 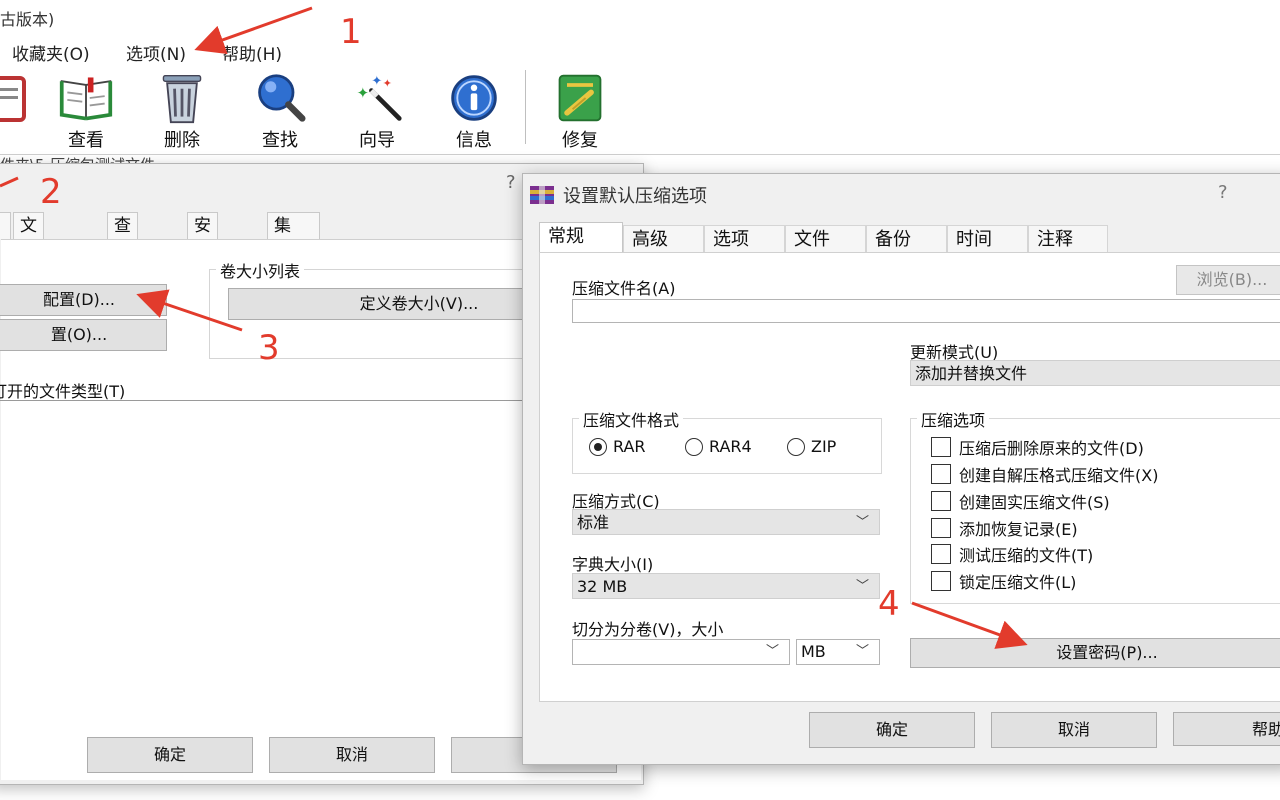 What do you see at coordinates (351, 32) in the screenshot?
I see `annotation-1: 1` at bounding box center [351, 32].